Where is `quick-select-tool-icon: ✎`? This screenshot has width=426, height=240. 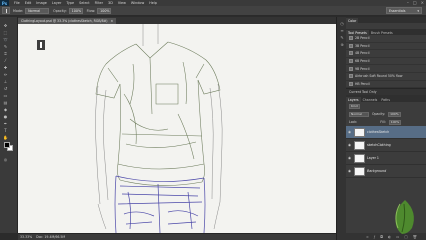 quick-select-tool-icon: ✎ is located at coordinates (5, 46).